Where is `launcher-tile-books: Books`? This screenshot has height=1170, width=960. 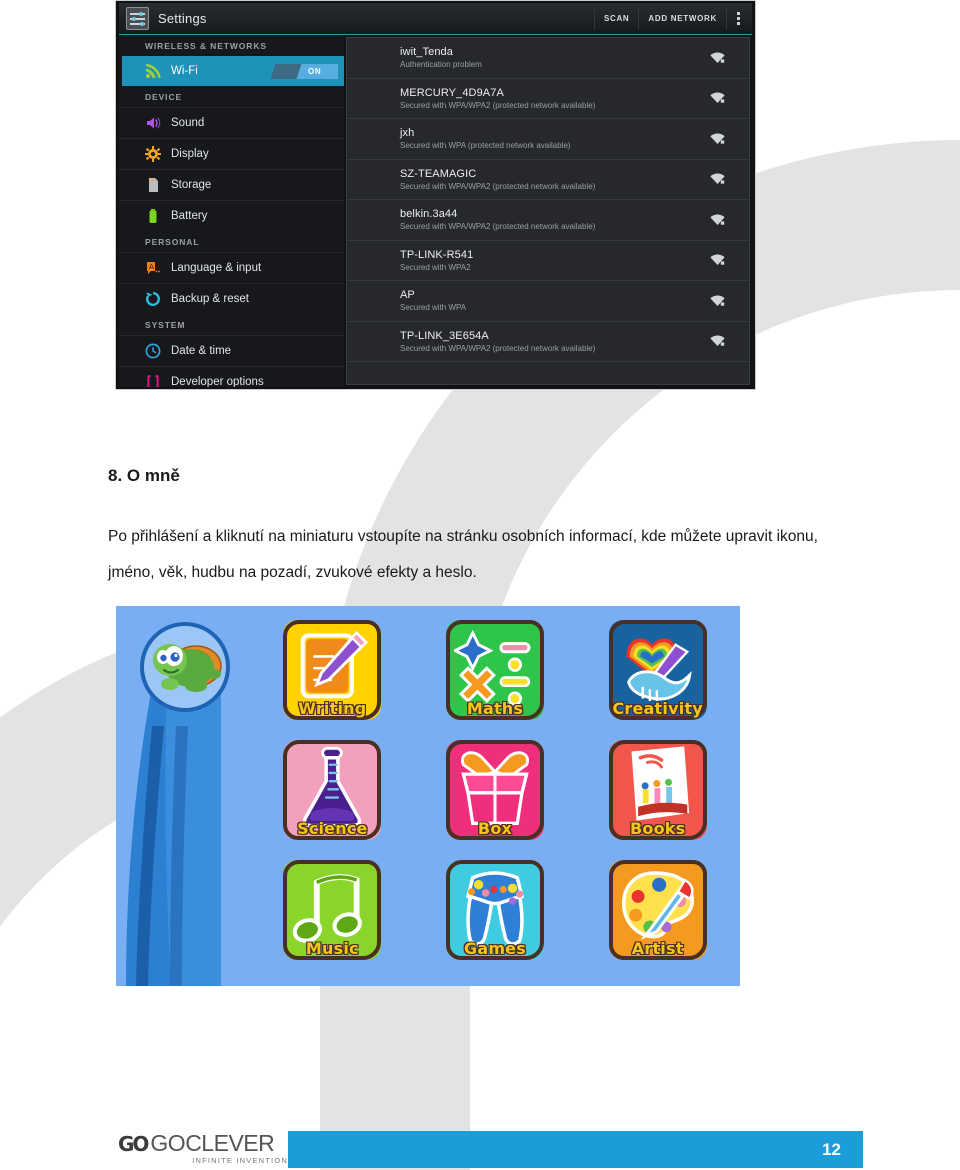 launcher-tile-books: Books is located at coordinates (657, 790).